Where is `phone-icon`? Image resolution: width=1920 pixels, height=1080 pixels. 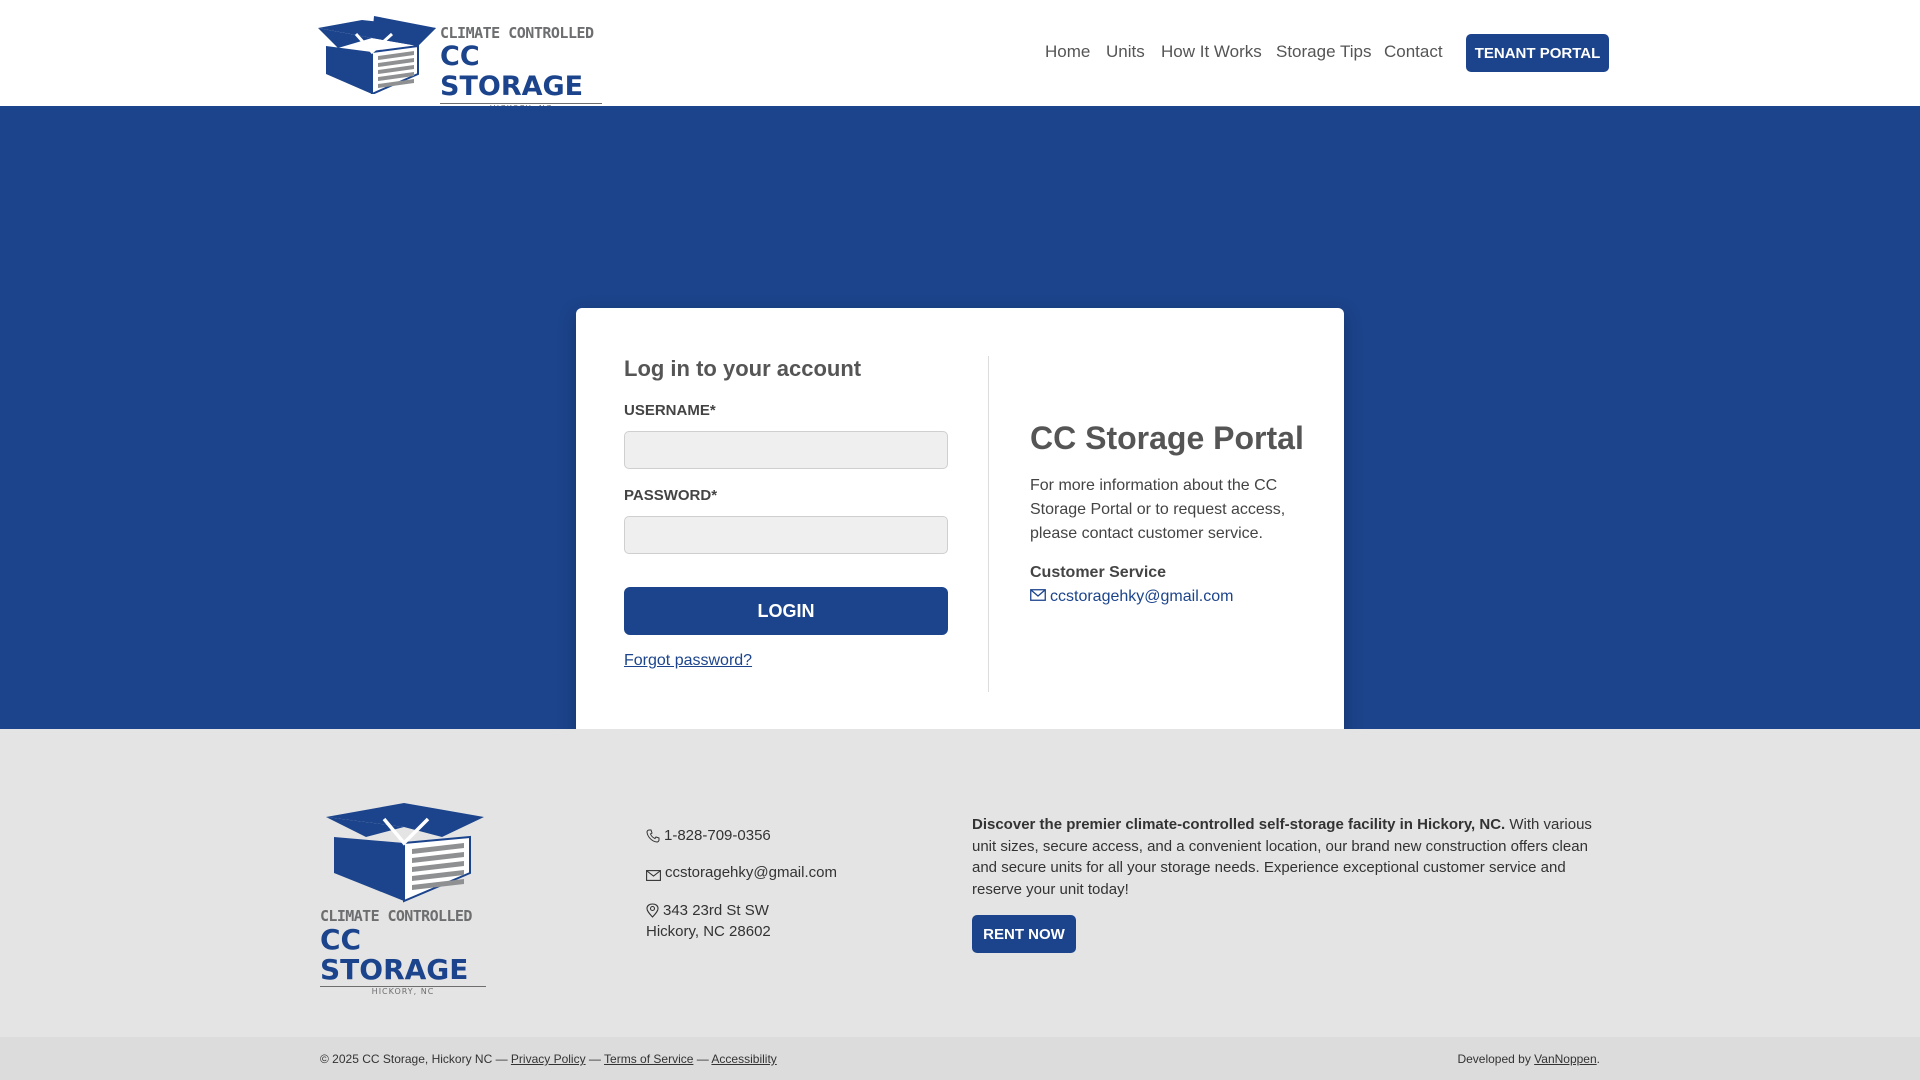 phone-icon is located at coordinates (653, 838).